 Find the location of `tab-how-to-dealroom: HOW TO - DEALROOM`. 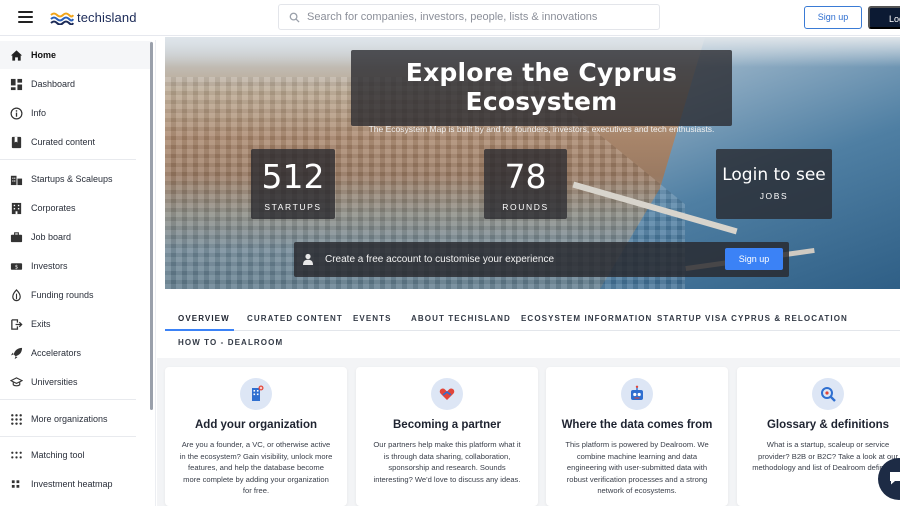

tab-how-to-dealroom: HOW TO - DEALROOM is located at coordinates (230, 342).